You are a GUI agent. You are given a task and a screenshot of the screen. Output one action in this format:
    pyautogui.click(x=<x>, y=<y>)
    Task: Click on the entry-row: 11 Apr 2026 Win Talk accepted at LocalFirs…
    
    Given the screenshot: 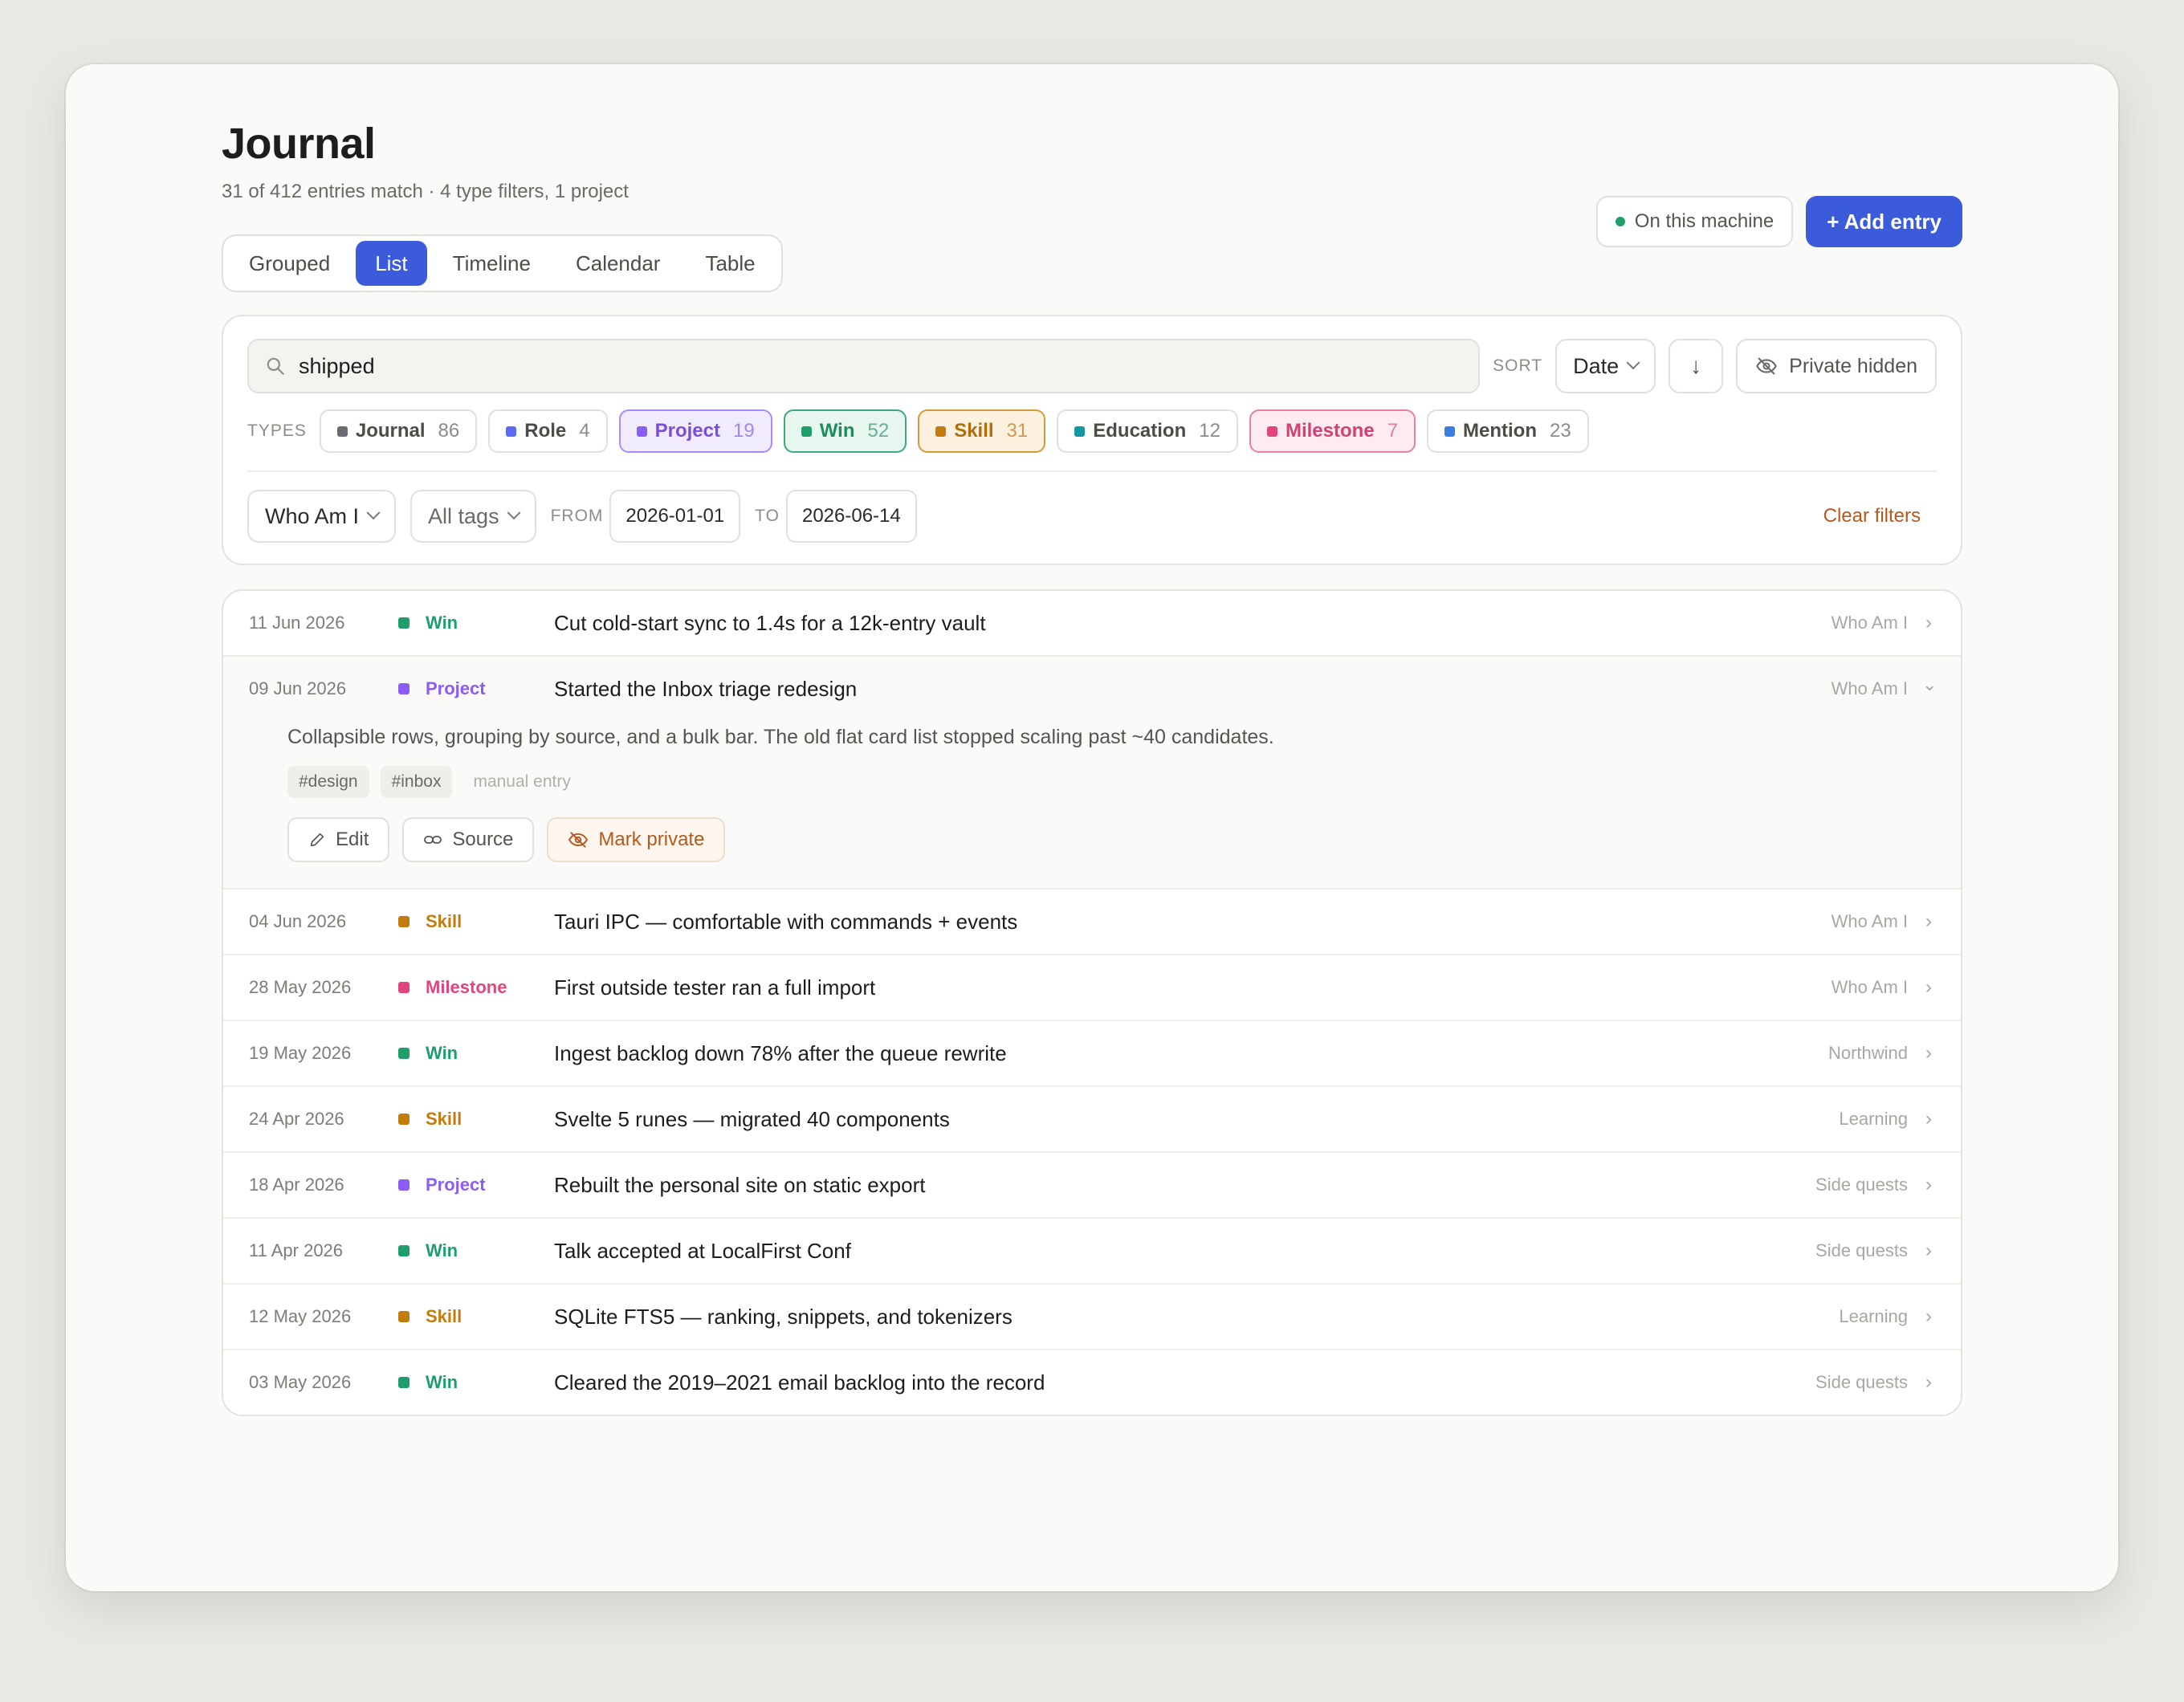 What is the action you would take?
    pyautogui.click(x=1092, y=1251)
    